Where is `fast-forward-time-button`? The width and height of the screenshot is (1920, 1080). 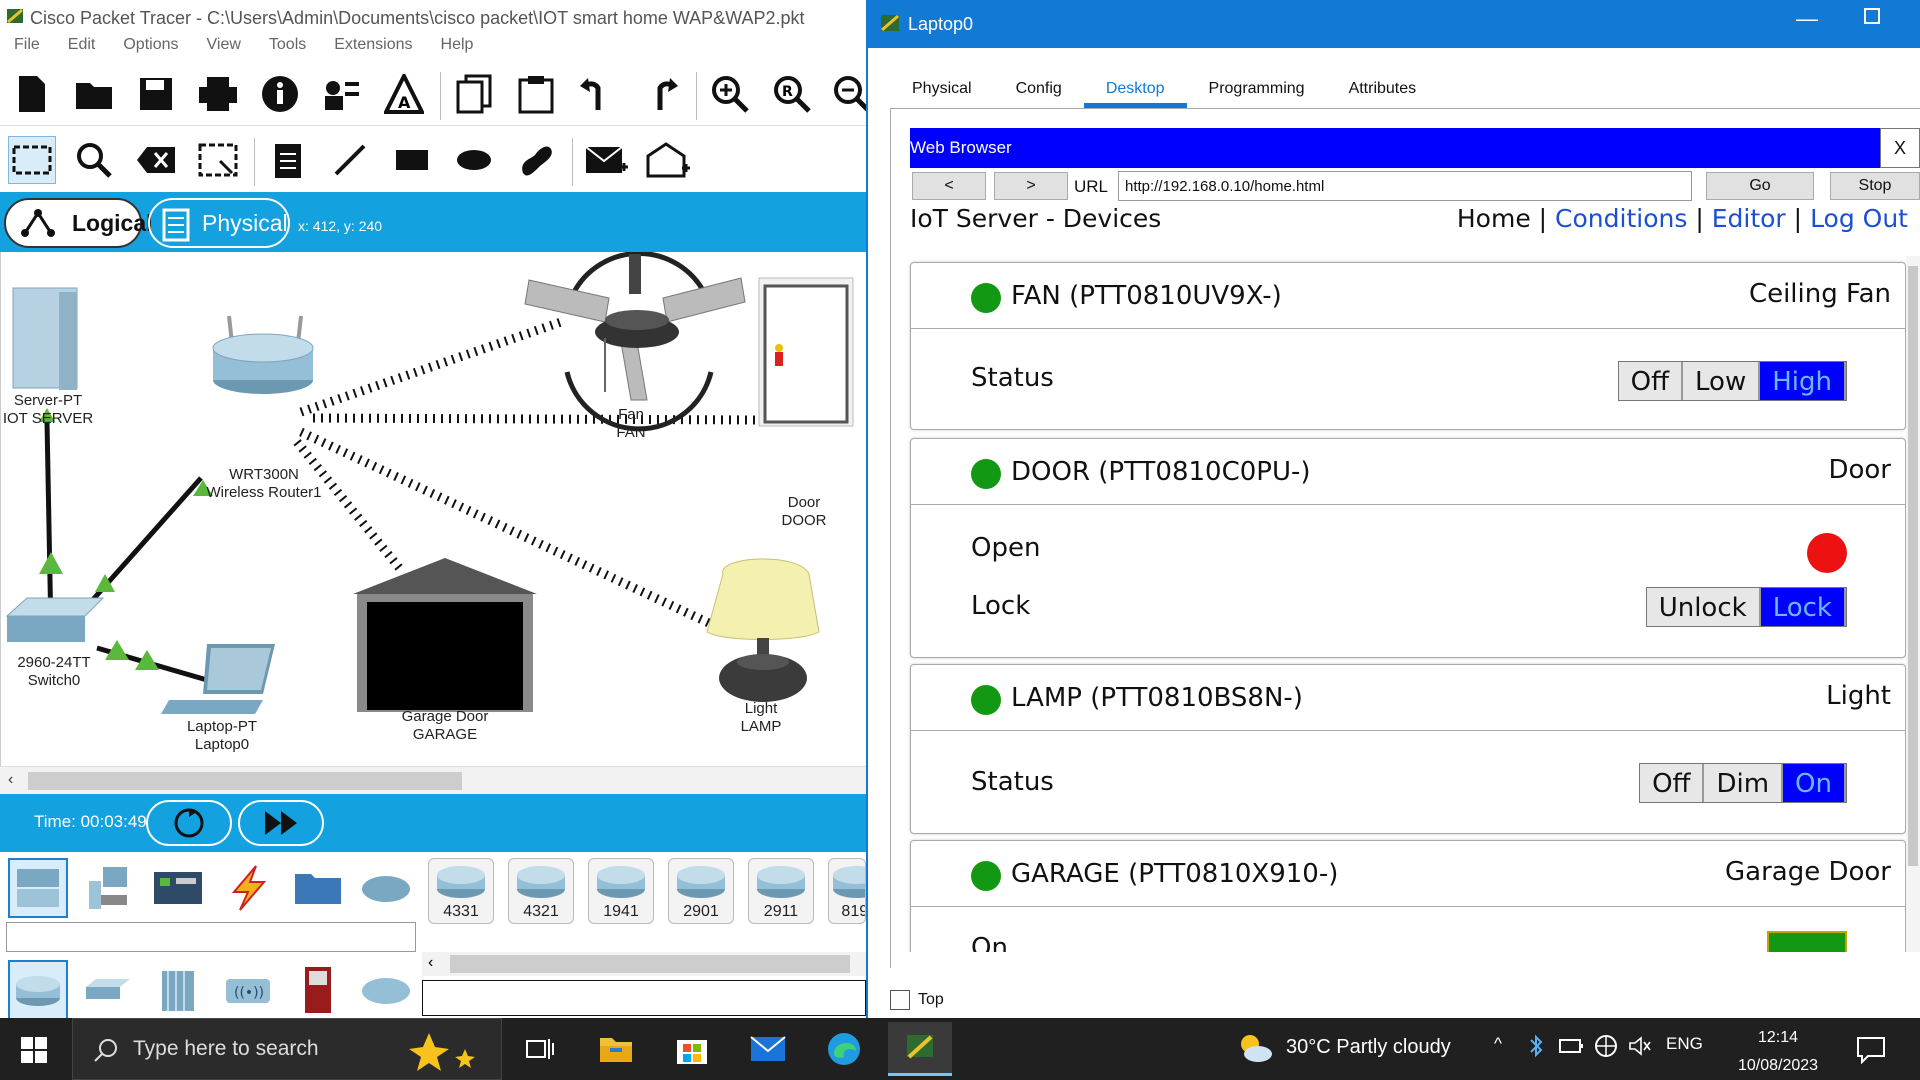
fast-forward-time-button is located at coordinates (281, 823).